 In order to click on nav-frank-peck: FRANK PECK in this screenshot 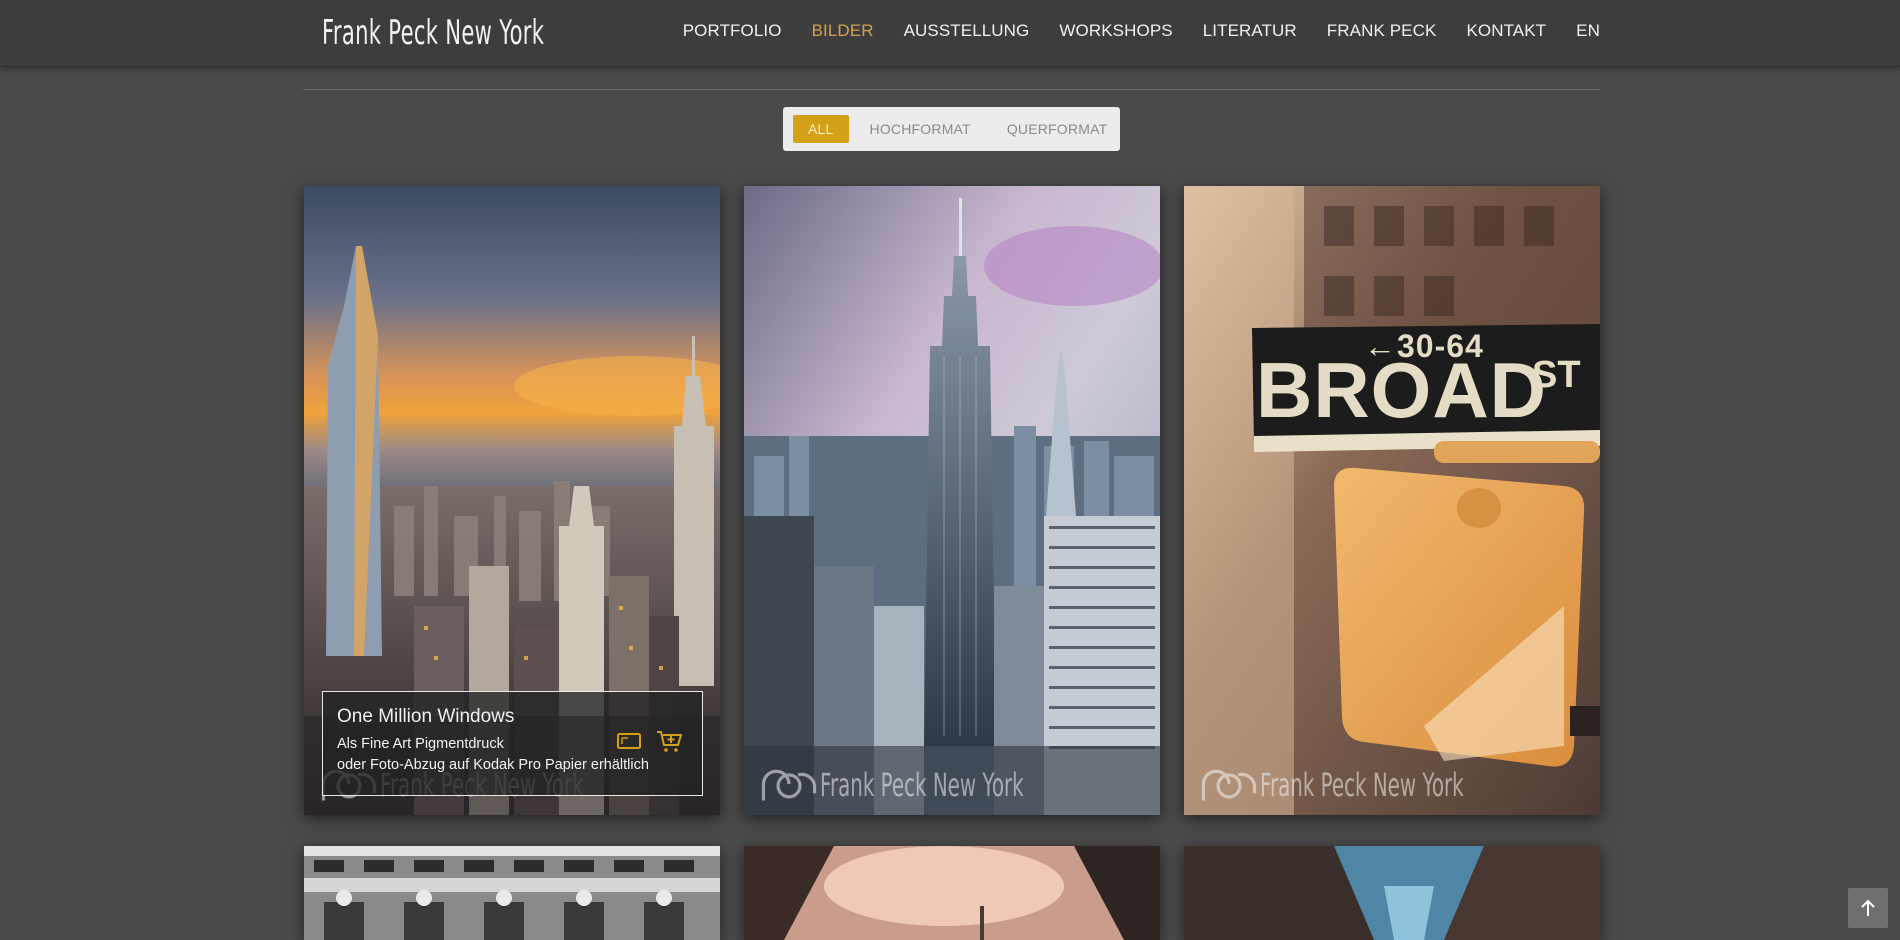, I will do `click(1382, 31)`.